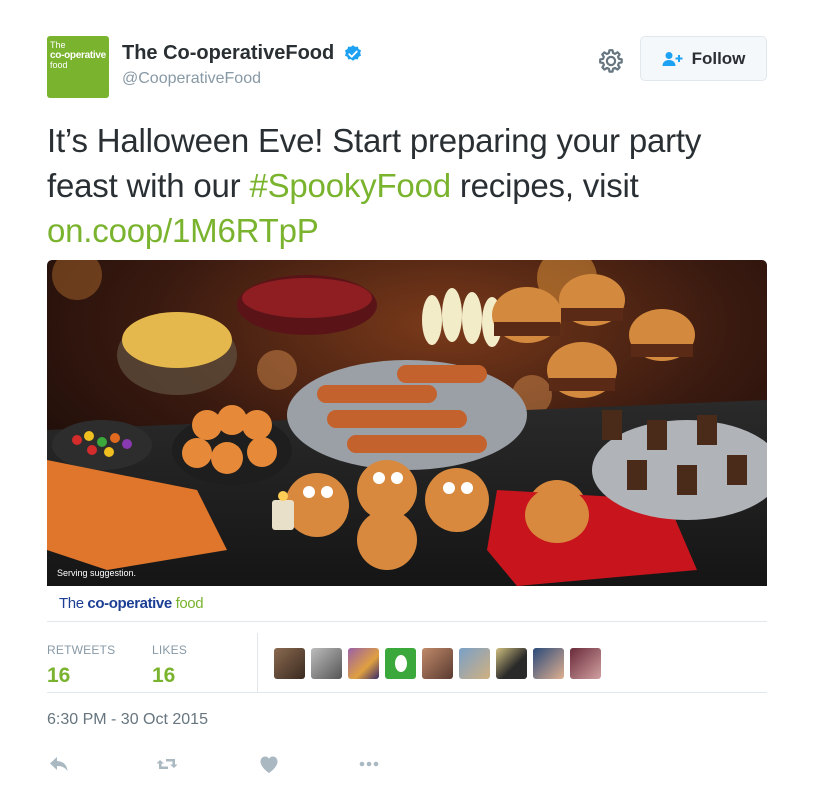  Describe the element at coordinates (164, 675) in the screenshot. I see `likes-count: 16` at that location.